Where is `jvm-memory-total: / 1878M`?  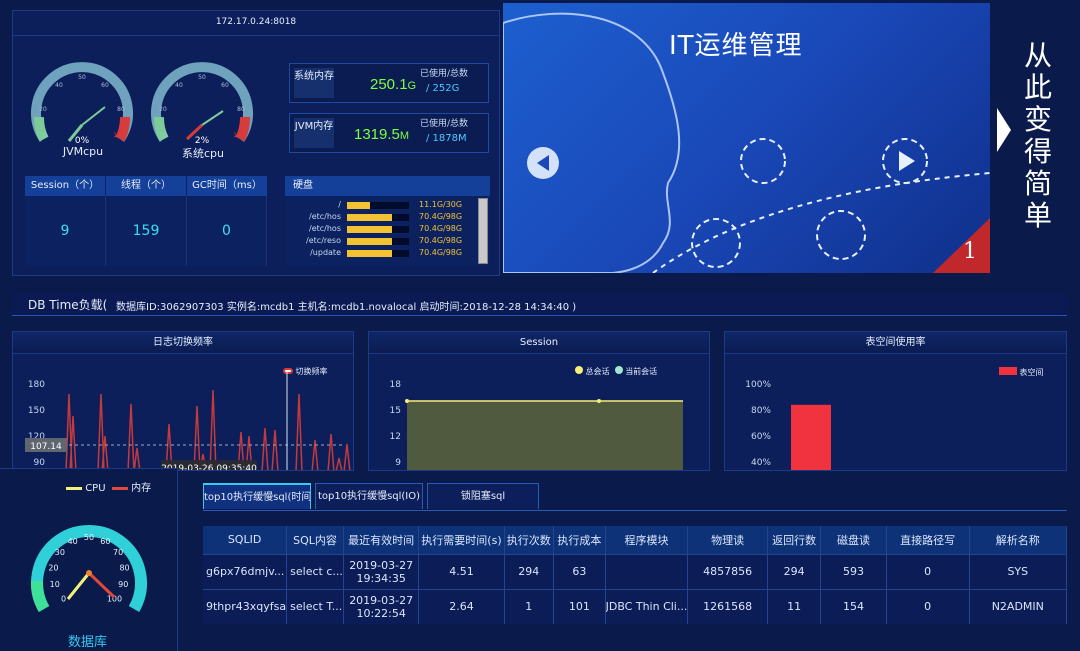 jvm-memory-total: / 1878M is located at coordinates (446, 138).